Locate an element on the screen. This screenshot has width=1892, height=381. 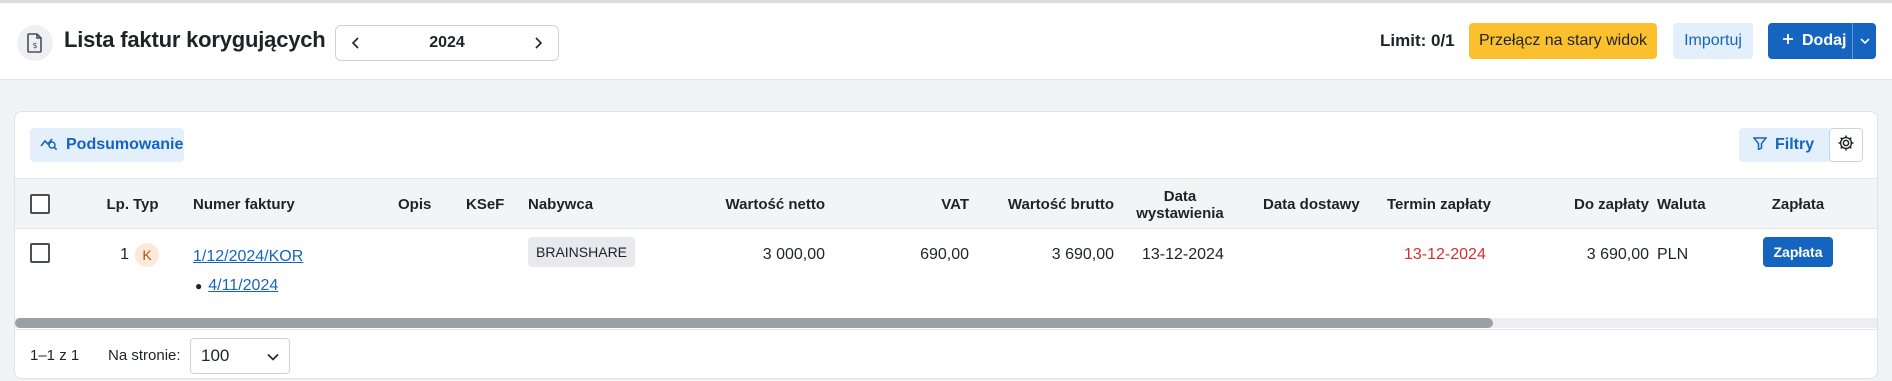
col-brutto: Wartość brutto is located at coordinates (1044, 204).